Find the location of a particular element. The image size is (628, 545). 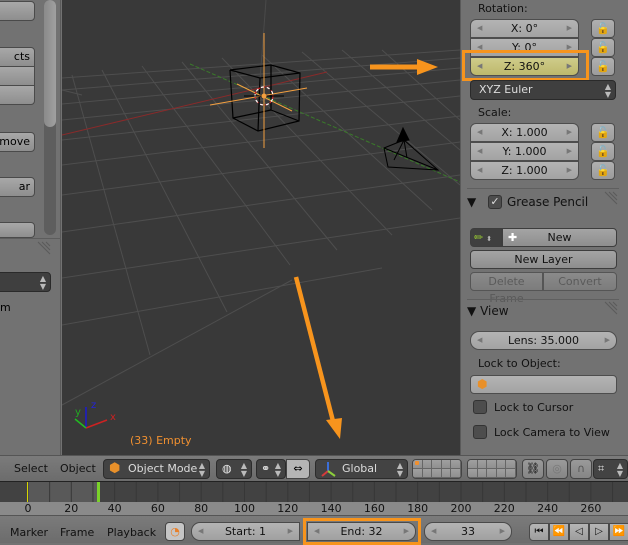

grease-pencil-header: ▼ is located at coordinates (471, 202).